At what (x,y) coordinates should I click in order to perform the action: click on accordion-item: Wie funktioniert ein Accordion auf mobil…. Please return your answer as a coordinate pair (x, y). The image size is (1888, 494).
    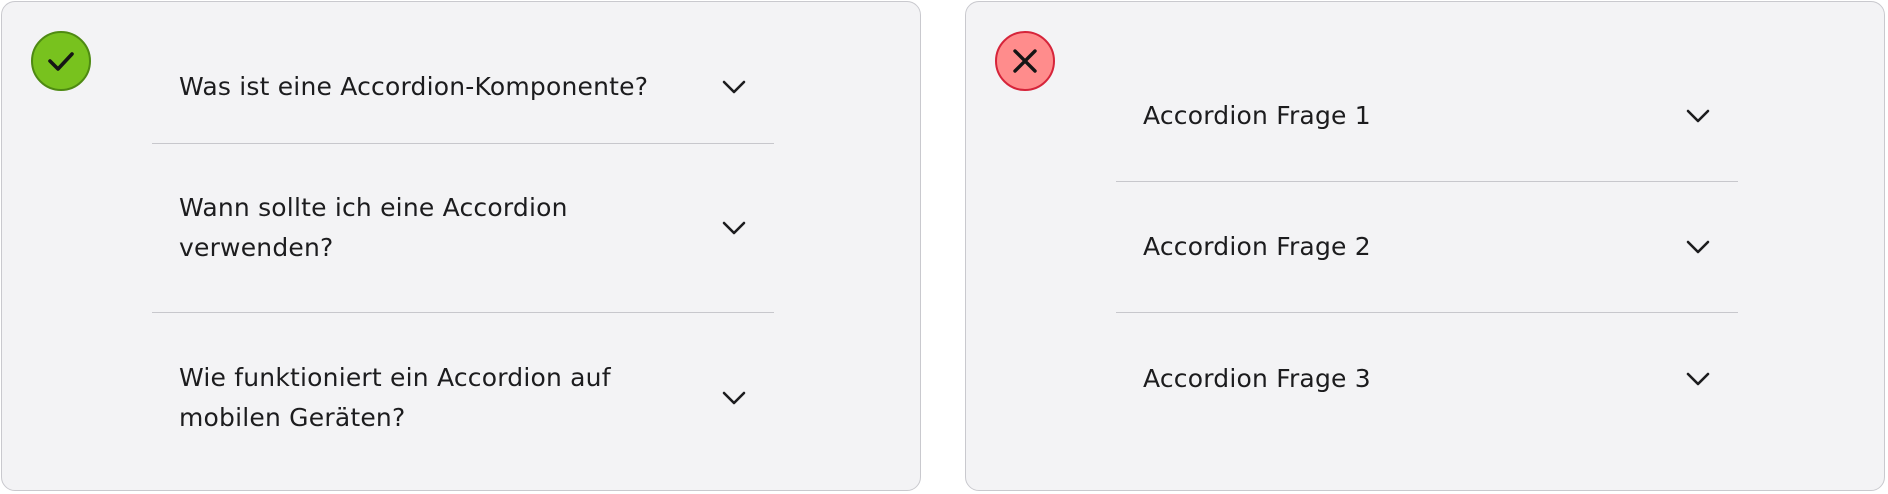
    Looking at the image, I should click on (463, 397).